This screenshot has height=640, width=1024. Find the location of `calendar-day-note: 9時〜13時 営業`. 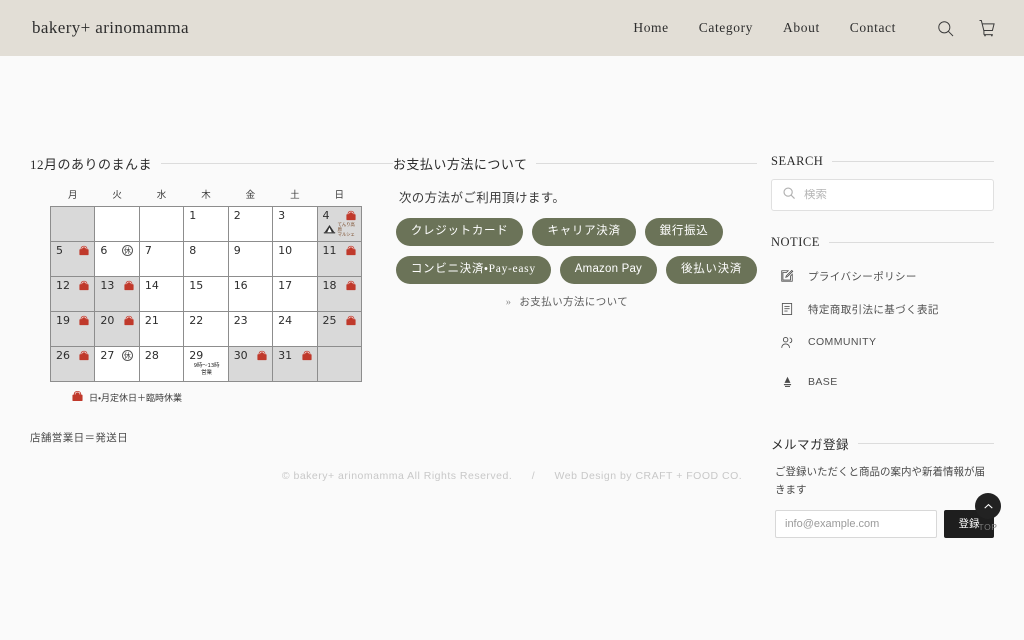

calendar-day-note: 9時〜13時 営業 is located at coordinates (206, 369).